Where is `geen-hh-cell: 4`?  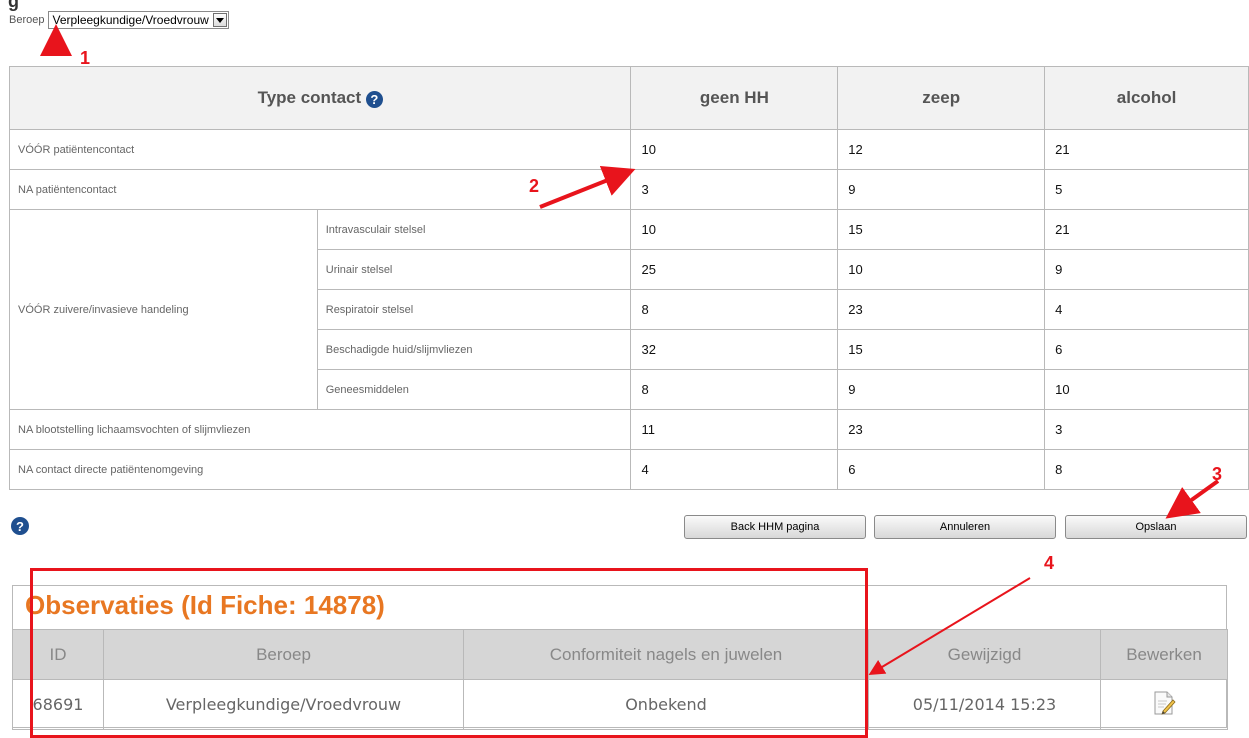 geen-hh-cell: 4 is located at coordinates (734, 469).